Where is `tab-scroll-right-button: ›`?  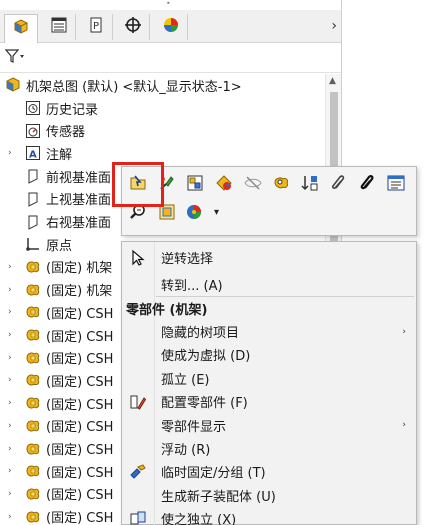 tab-scroll-right-button: › is located at coordinates (334, 26).